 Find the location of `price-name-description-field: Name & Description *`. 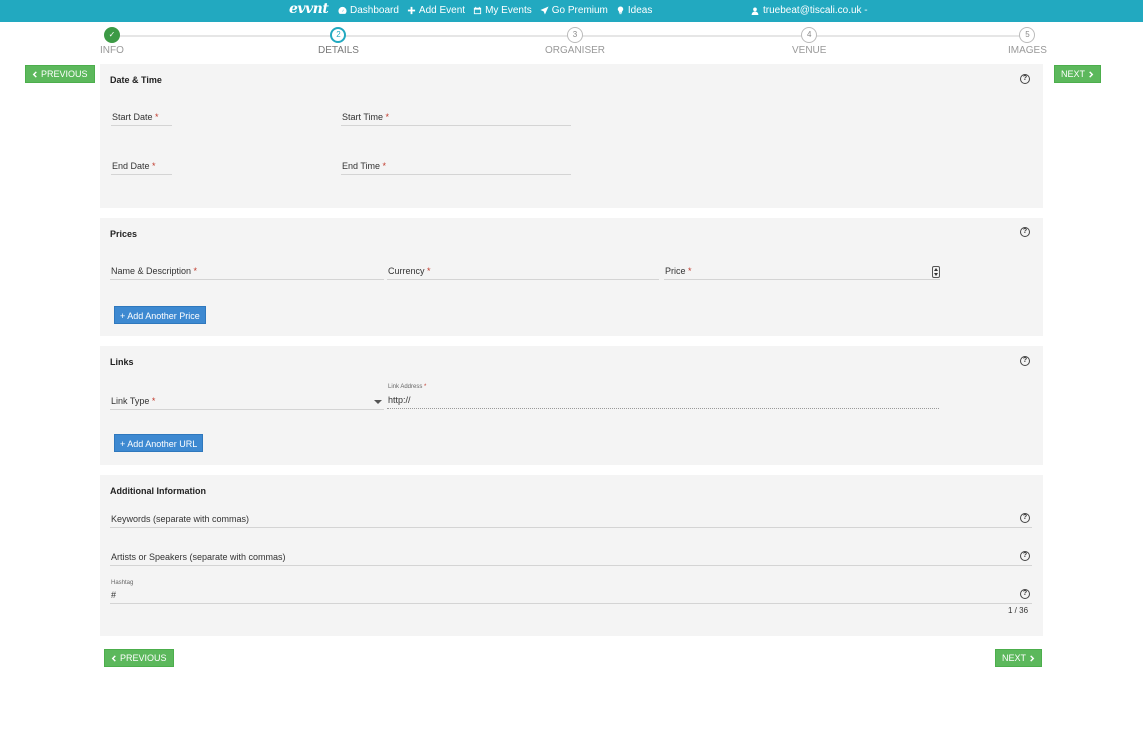

price-name-description-field: Name & Description * is located at coordinates (247, 272).